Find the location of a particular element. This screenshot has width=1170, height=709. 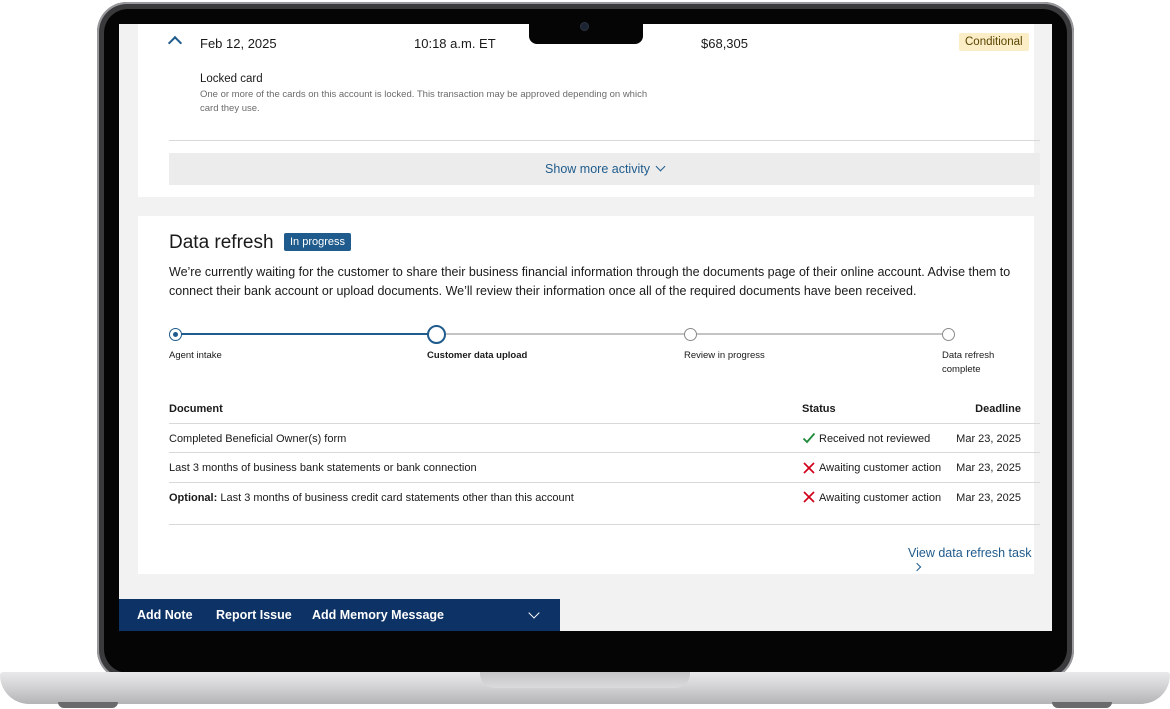

check-icon is located at coordinates (809, 438).